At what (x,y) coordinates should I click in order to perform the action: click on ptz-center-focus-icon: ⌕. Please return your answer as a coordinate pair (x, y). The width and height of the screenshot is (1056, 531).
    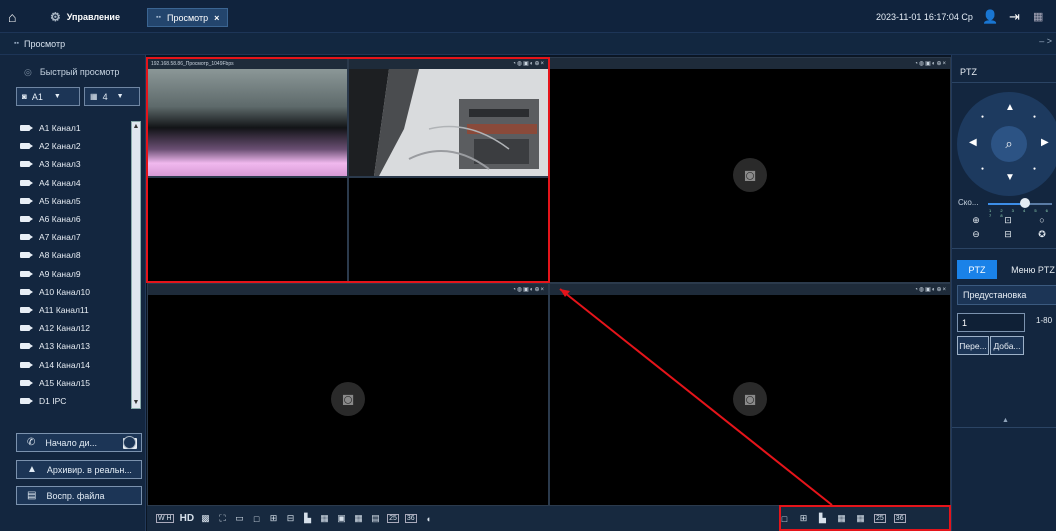
    Looking at the image, I should click on (1009, 144).